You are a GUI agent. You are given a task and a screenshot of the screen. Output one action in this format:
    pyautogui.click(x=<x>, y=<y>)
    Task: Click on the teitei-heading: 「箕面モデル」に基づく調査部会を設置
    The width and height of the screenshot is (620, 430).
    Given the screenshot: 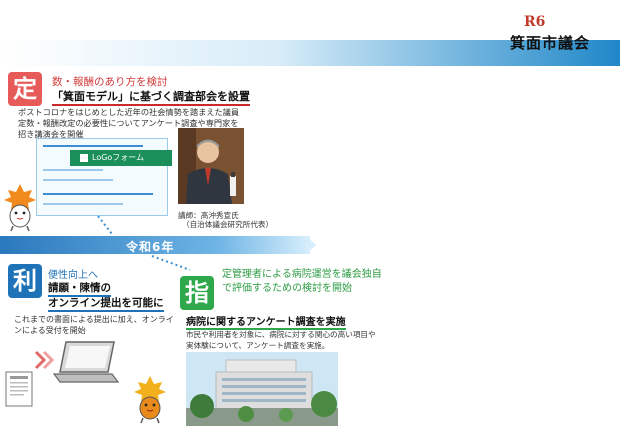 What is the action you would take?
    pyautogui.click(x=151, y=97)
    